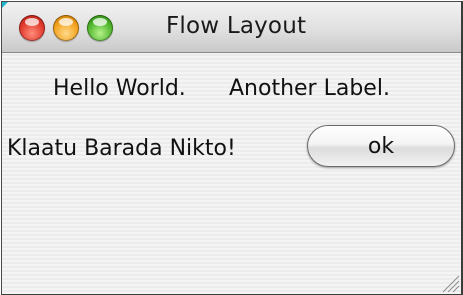 The width and height of the screenshot is (463, 295). I want to click on hello-world-label: Hello World., so click(119, 88).